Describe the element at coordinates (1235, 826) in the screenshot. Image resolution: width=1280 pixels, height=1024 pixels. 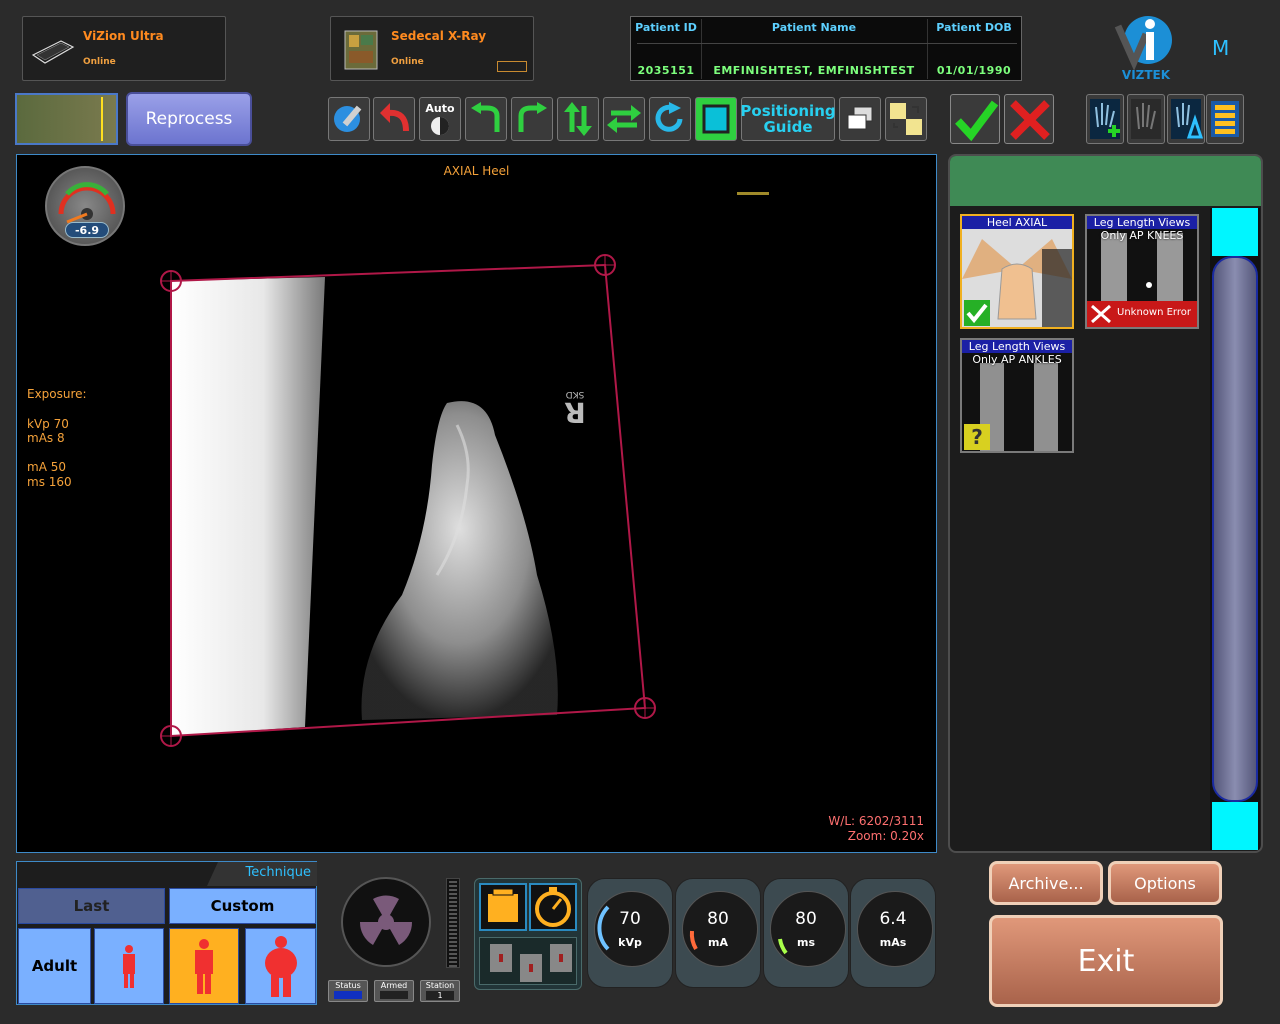
I see `scroll-down-area` at that location.